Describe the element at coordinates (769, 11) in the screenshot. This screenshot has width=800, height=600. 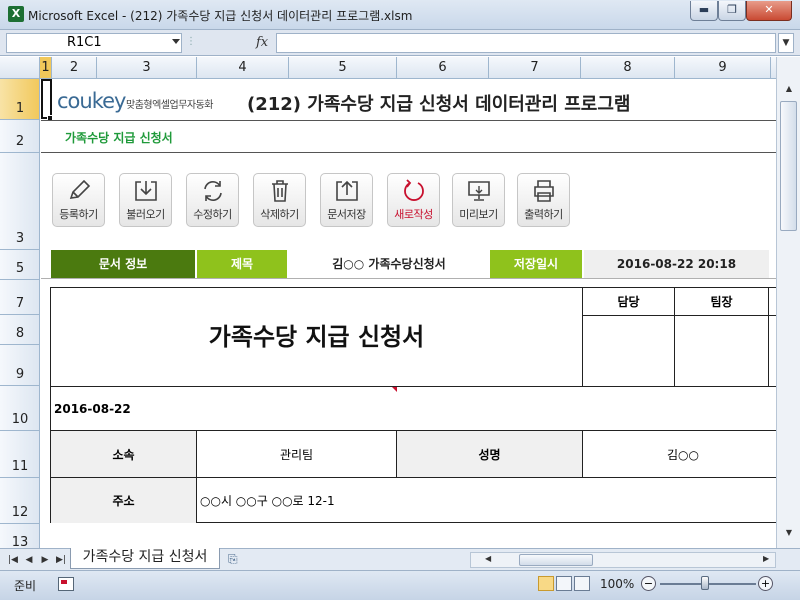
I see `close-button: ✕` at that location.